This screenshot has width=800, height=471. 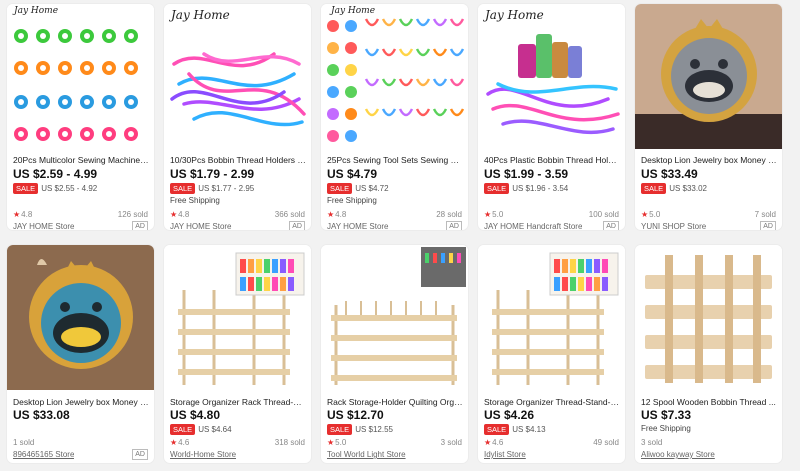 I want to click on product-price: US $33.49, so click(x=669, y=174).